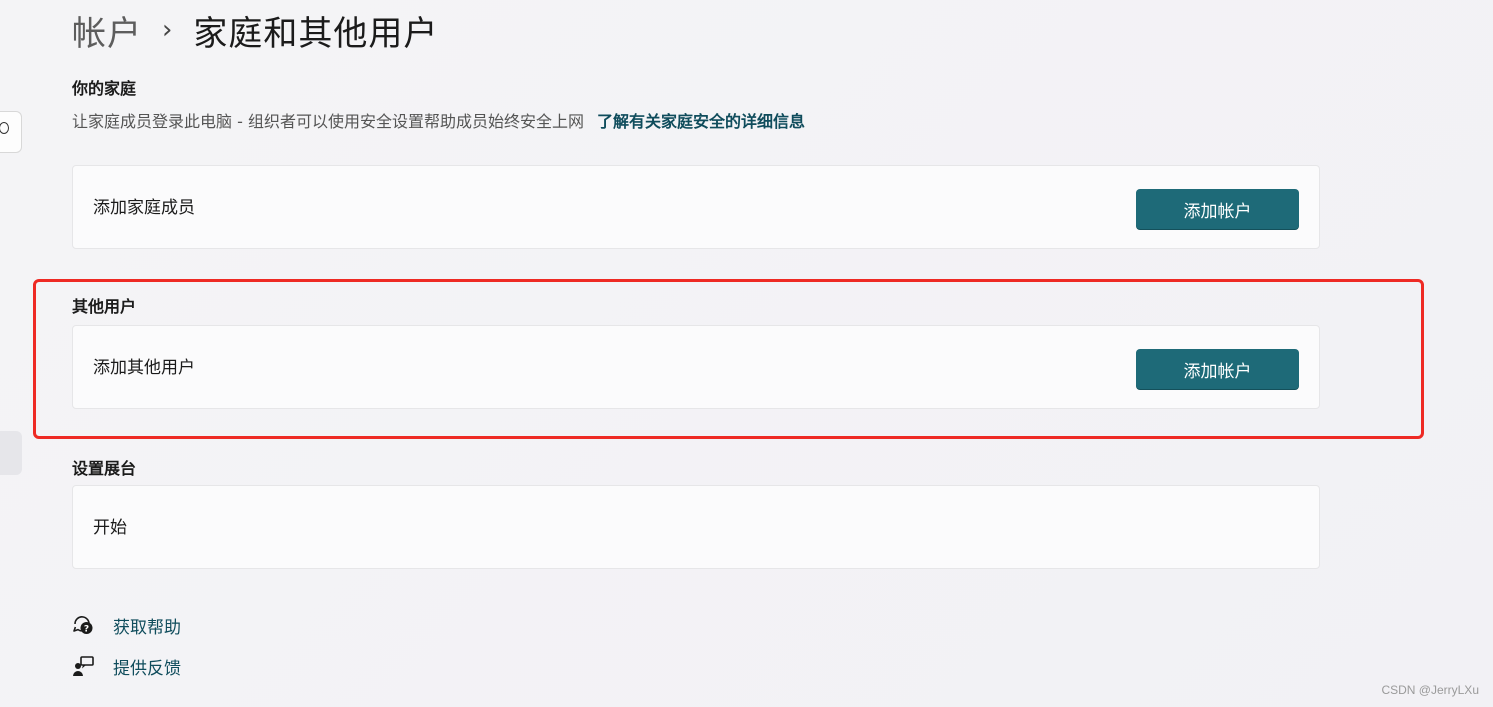 This screenshot has height=707, width=1493. I want to click on family-safety-link: 了解有关家庭安全的详细信息, so click(701, 121).